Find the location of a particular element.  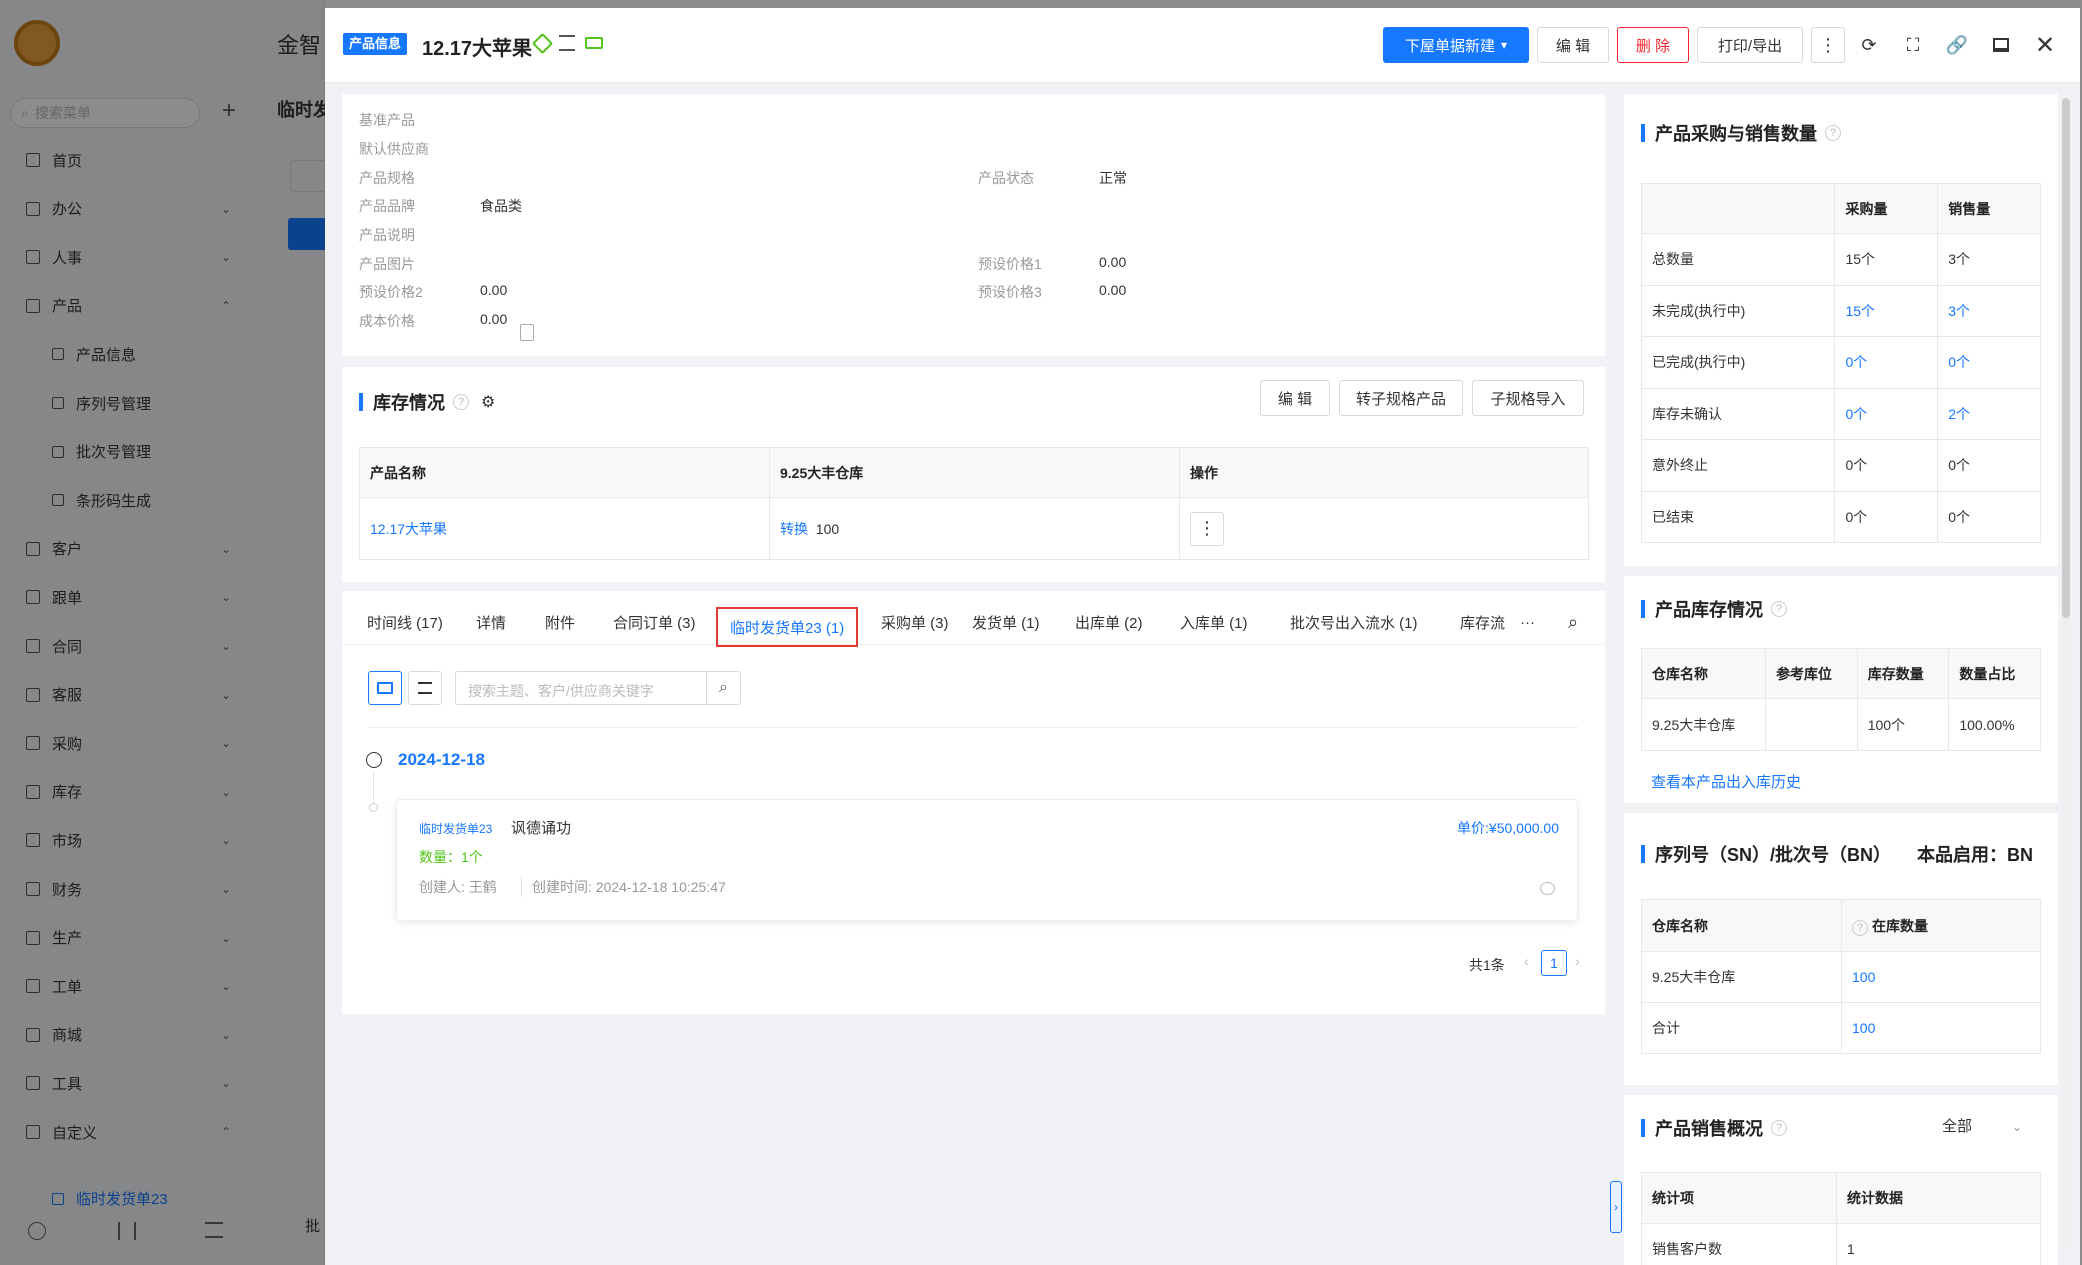

tab-item: 时间线 (17) is located at coordinates (405, 622).